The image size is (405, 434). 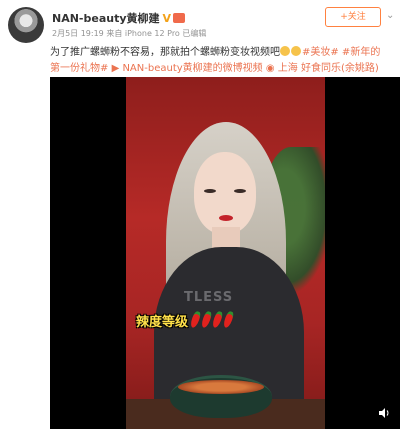 I want to click on user-avatar, so click(x=26, y=25).